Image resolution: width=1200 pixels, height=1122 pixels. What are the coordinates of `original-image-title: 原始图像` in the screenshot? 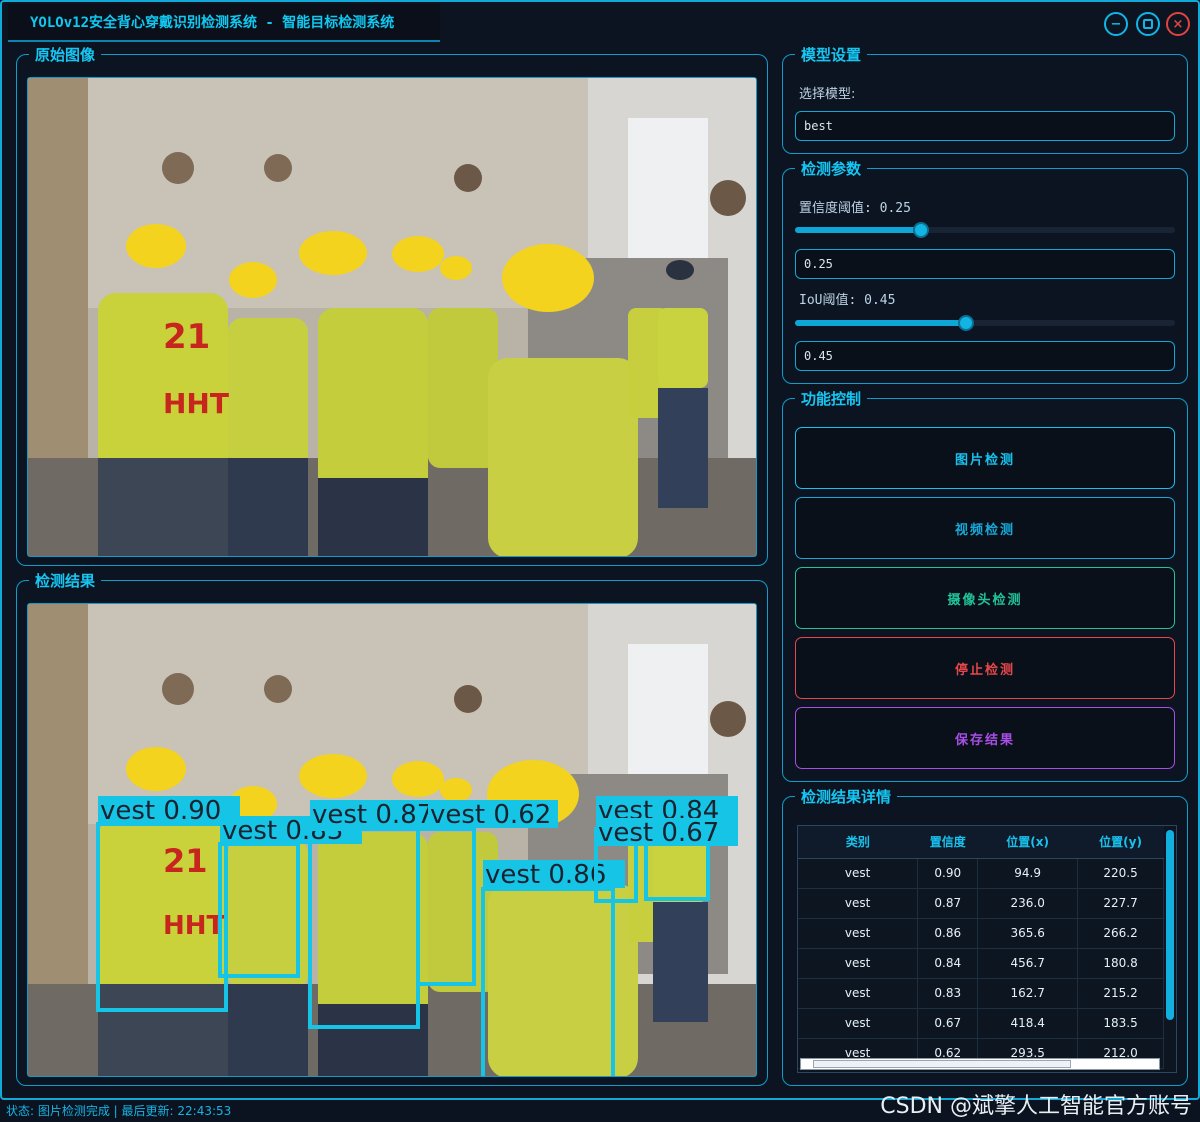 It's located at (65, 54).